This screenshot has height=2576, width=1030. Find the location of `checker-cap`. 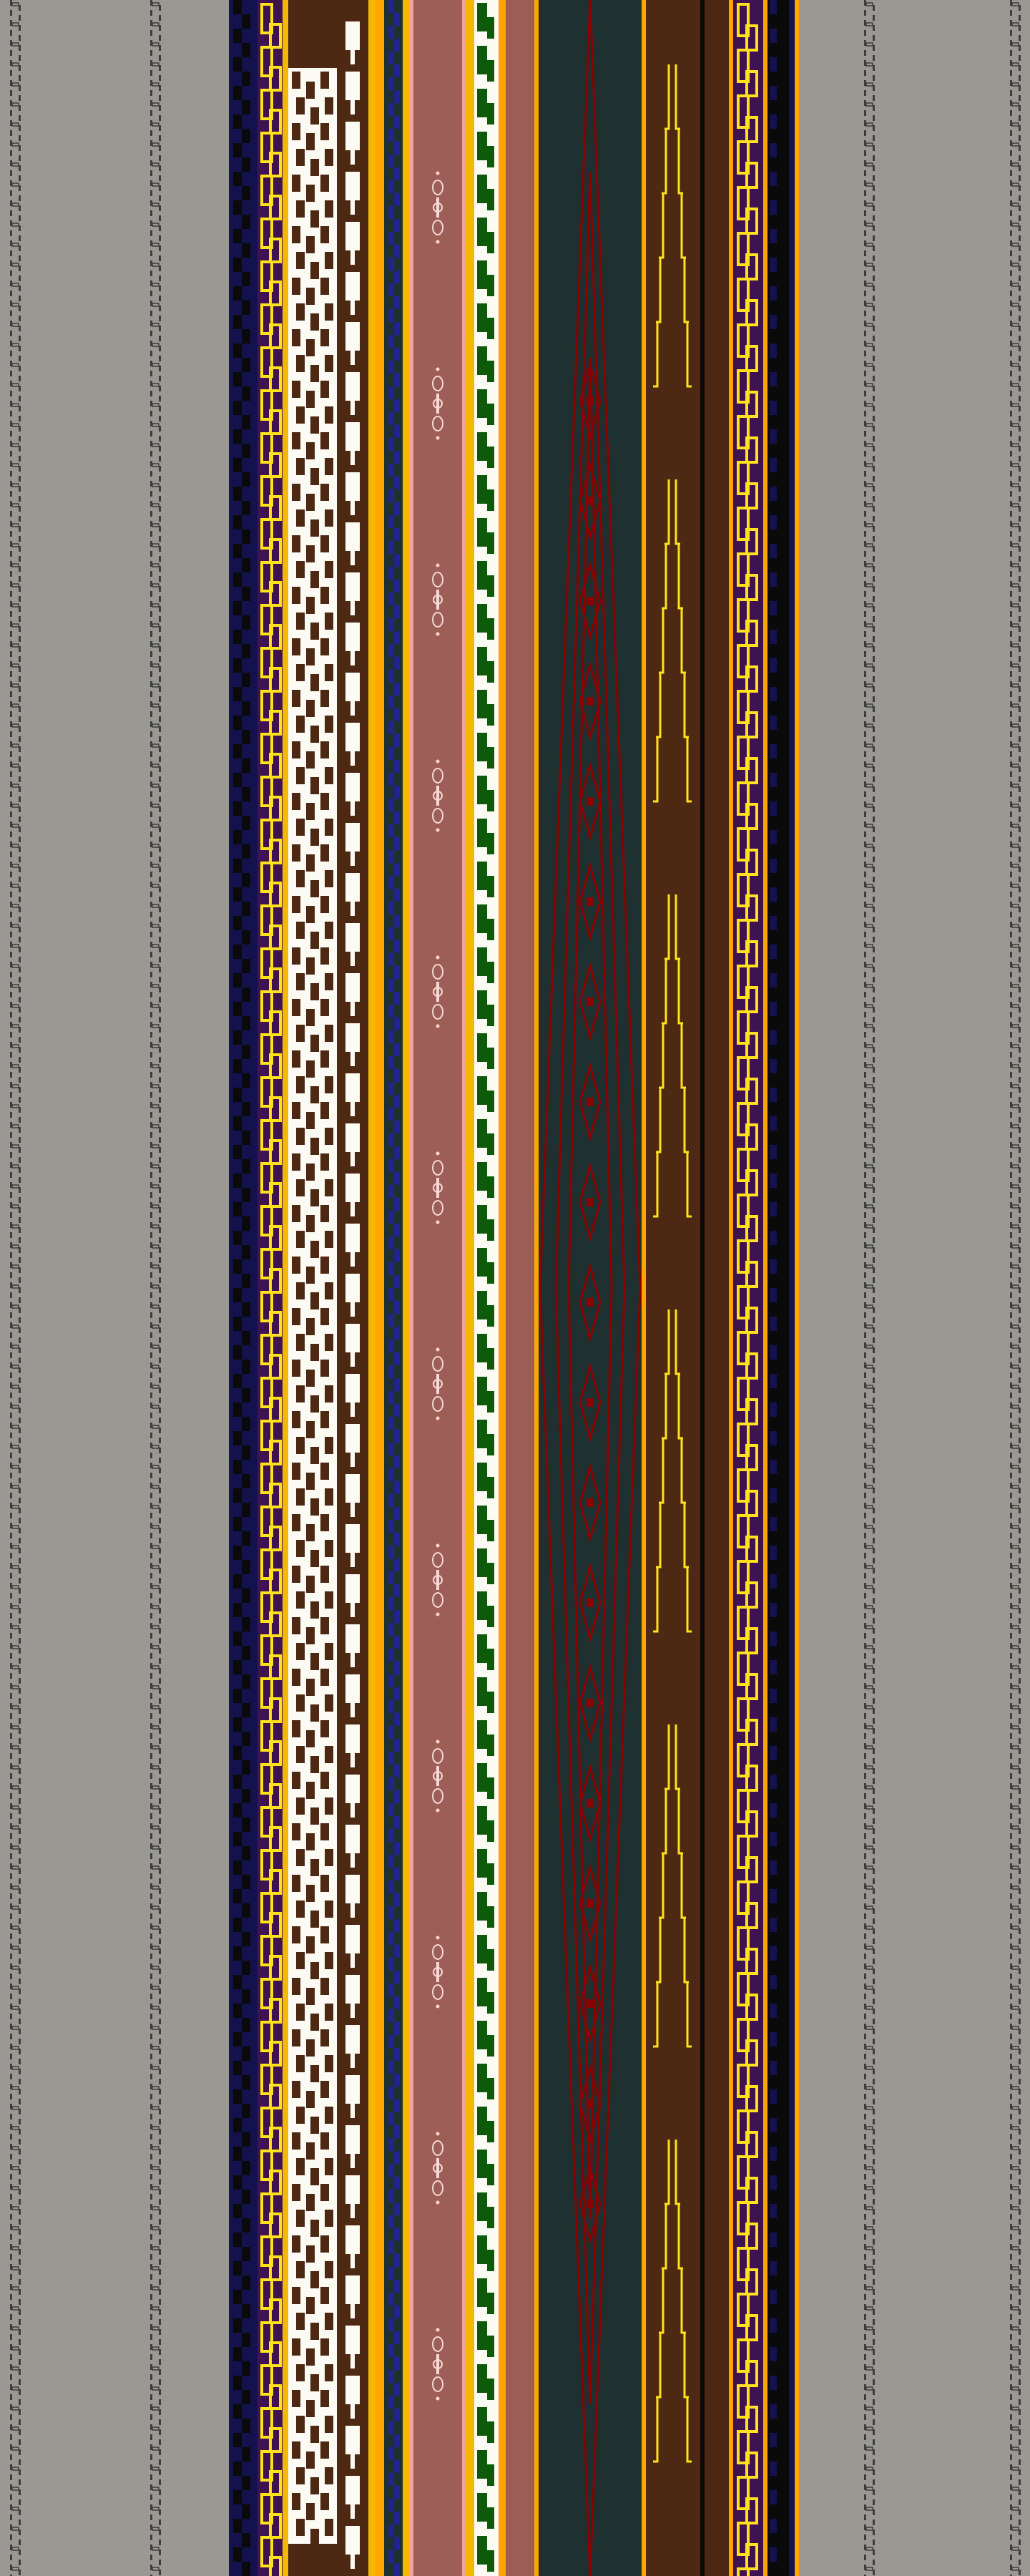

checker-cap is located at coordinates (312, 34).